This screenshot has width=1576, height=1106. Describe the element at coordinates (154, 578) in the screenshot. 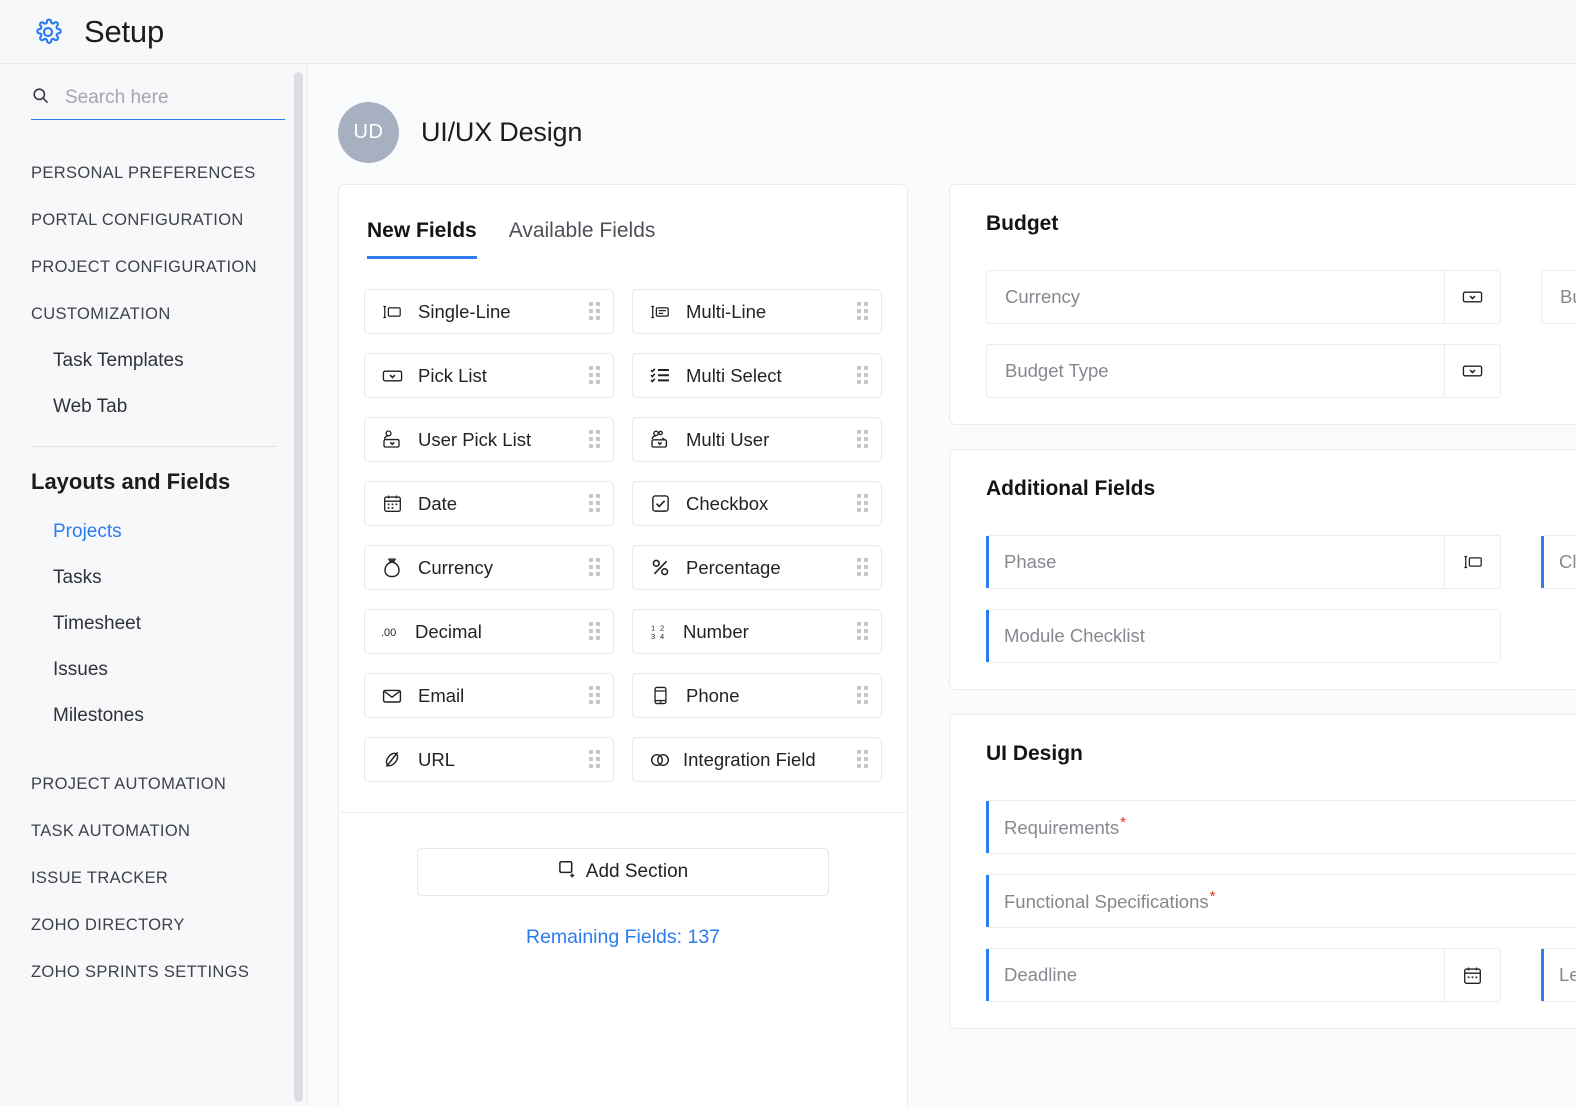

I see `sidebar-item-tasks: Tasks` at that location.